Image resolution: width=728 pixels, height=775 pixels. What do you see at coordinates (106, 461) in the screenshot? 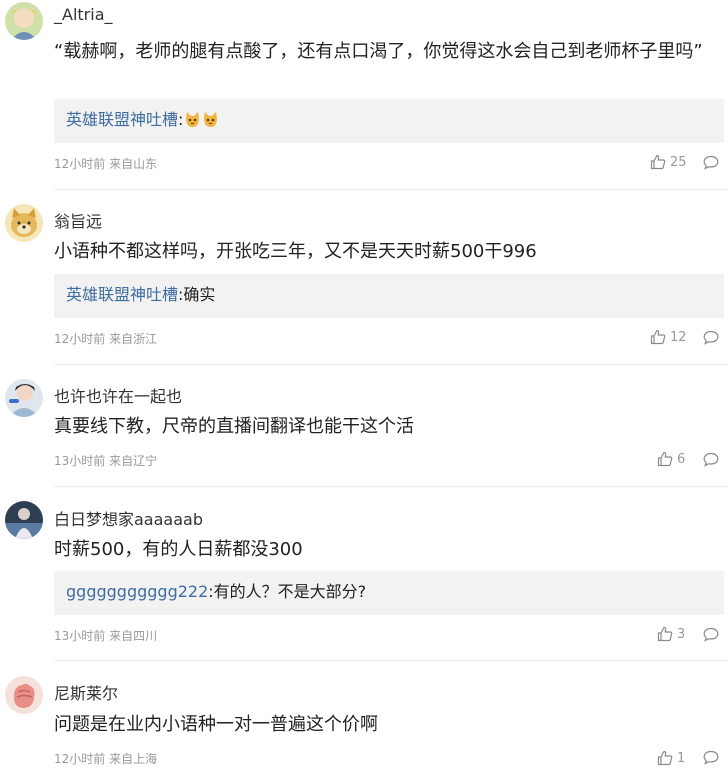
I see `comment-meta: 13小时前 来自辽宁` at bounding box center [106, 461].